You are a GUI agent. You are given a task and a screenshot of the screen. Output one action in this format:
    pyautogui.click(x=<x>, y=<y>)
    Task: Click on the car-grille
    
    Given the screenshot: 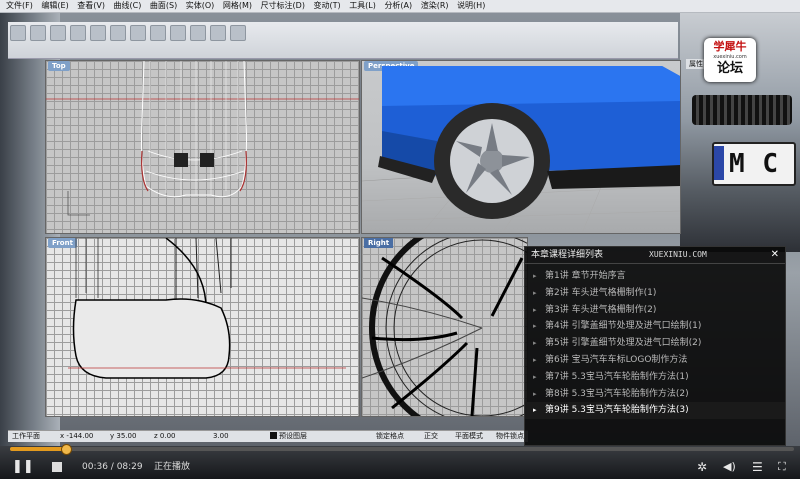 What is the action you would take?
    pyautogui.click(x=742, y=110)
    